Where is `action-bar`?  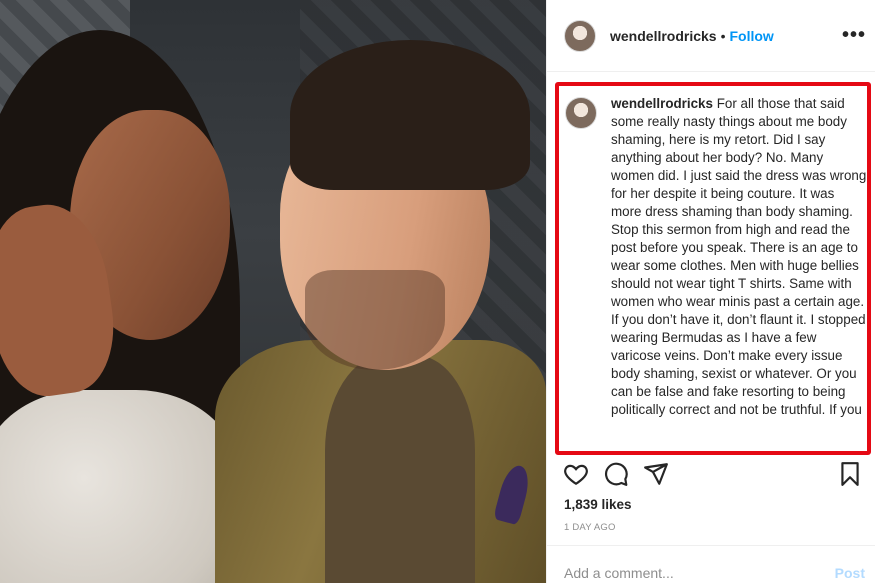
action-bar is located at coordinates (713, 475).